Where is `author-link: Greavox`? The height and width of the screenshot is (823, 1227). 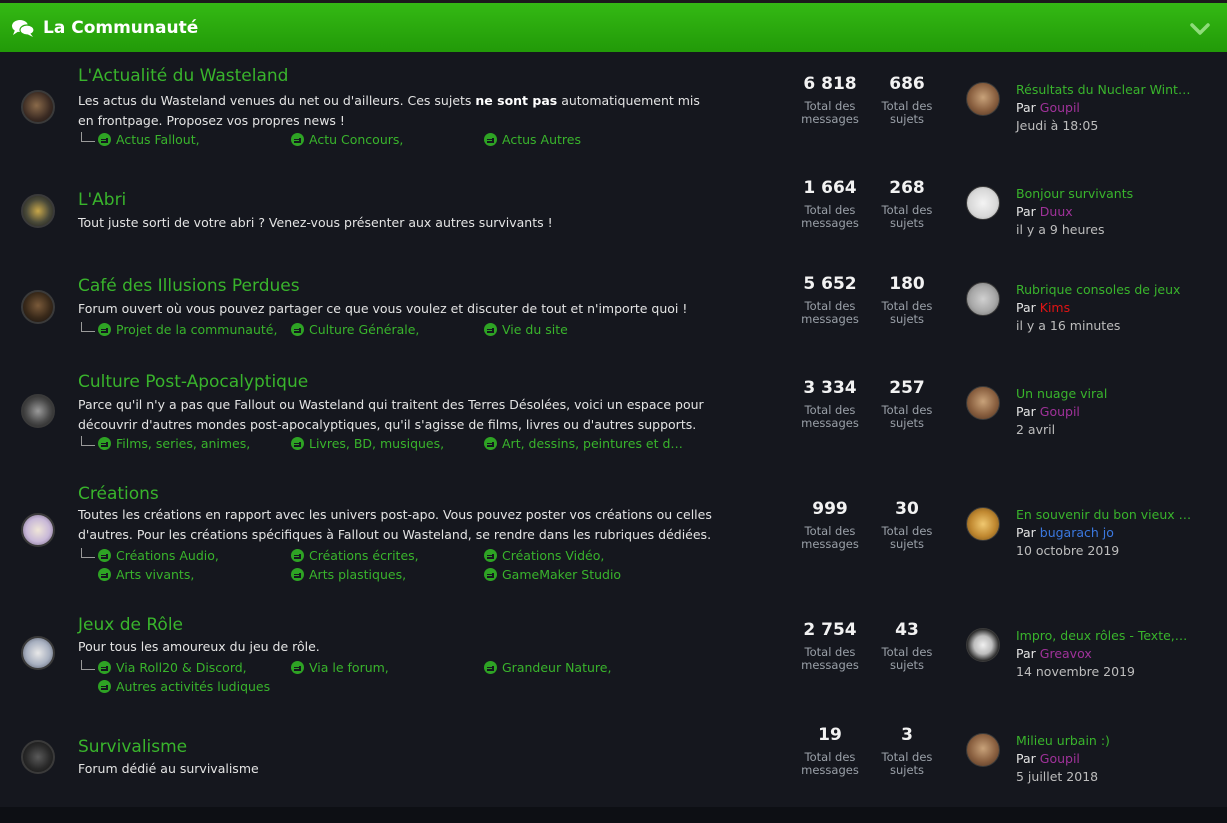 author-link: Greavox is located at coordinates (1066, 653).